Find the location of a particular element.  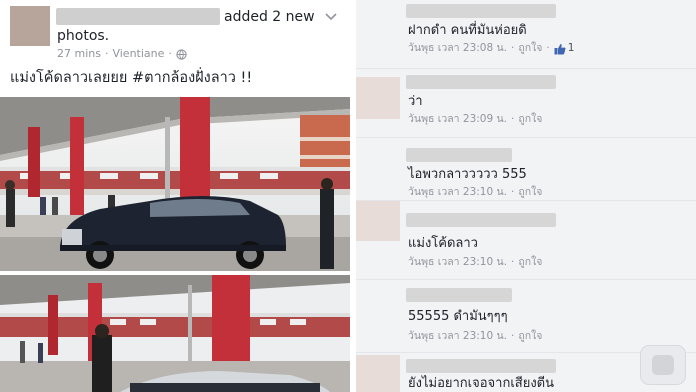

comment-text: ยังไม่อยากเจอจากเสียงตีน is located at coordinates (481, 383).